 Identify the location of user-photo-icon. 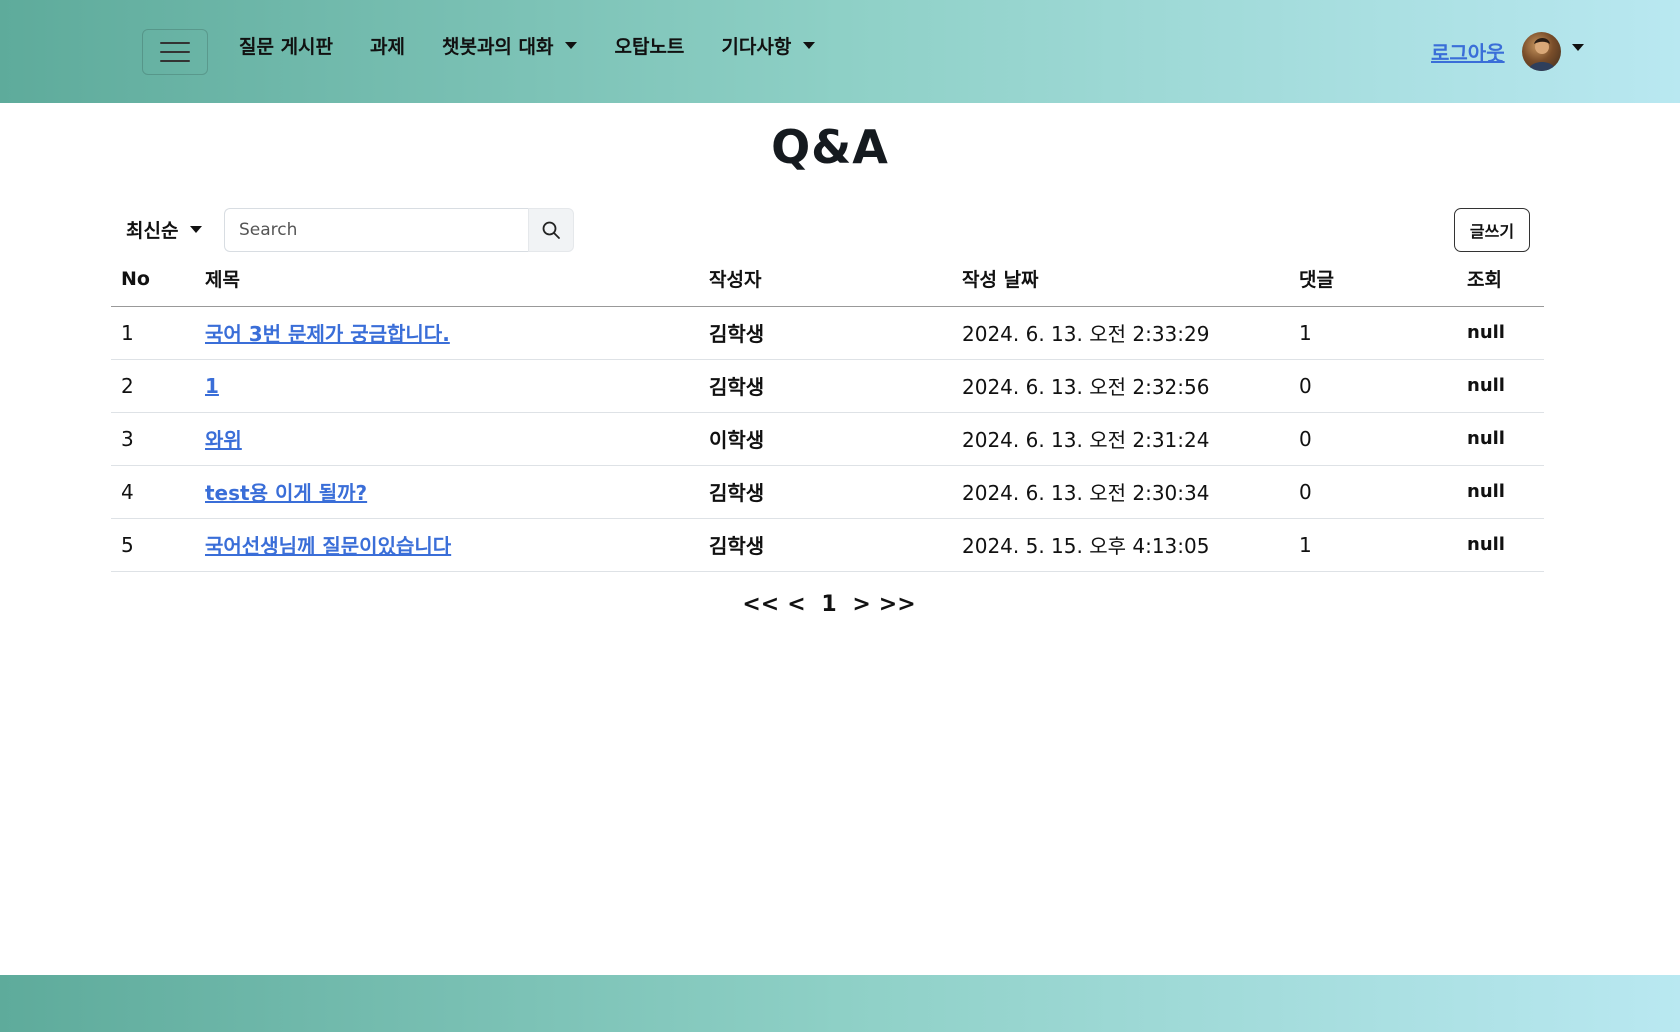
(1542, 54).